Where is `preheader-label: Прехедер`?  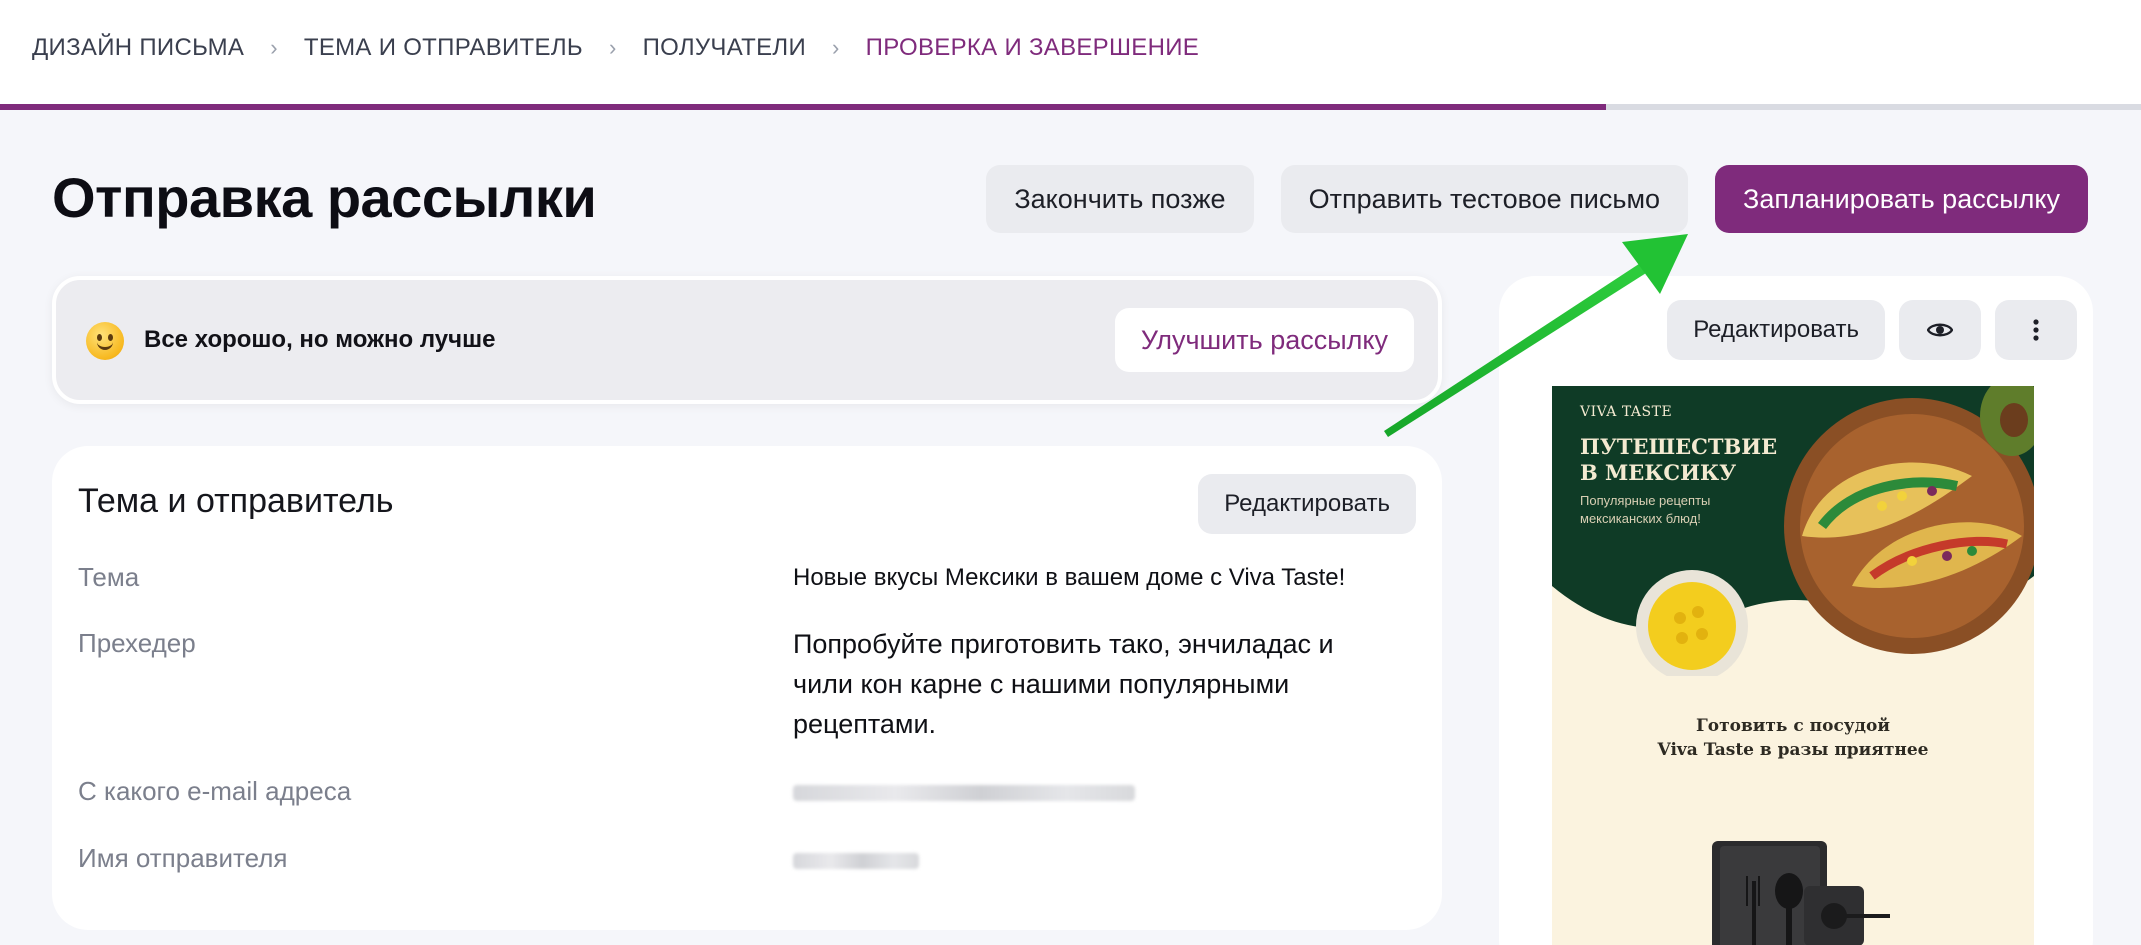 preheader-label: Прехедер is located at coordinates (137, 643).